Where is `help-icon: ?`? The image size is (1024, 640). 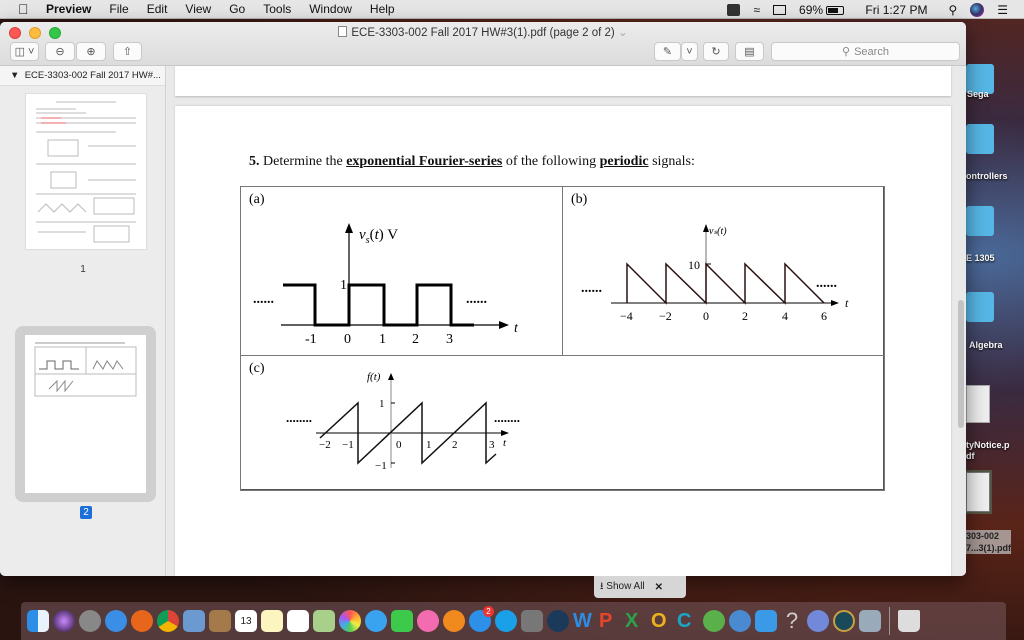 help-icon: ? is located at coordinates (792, 621).